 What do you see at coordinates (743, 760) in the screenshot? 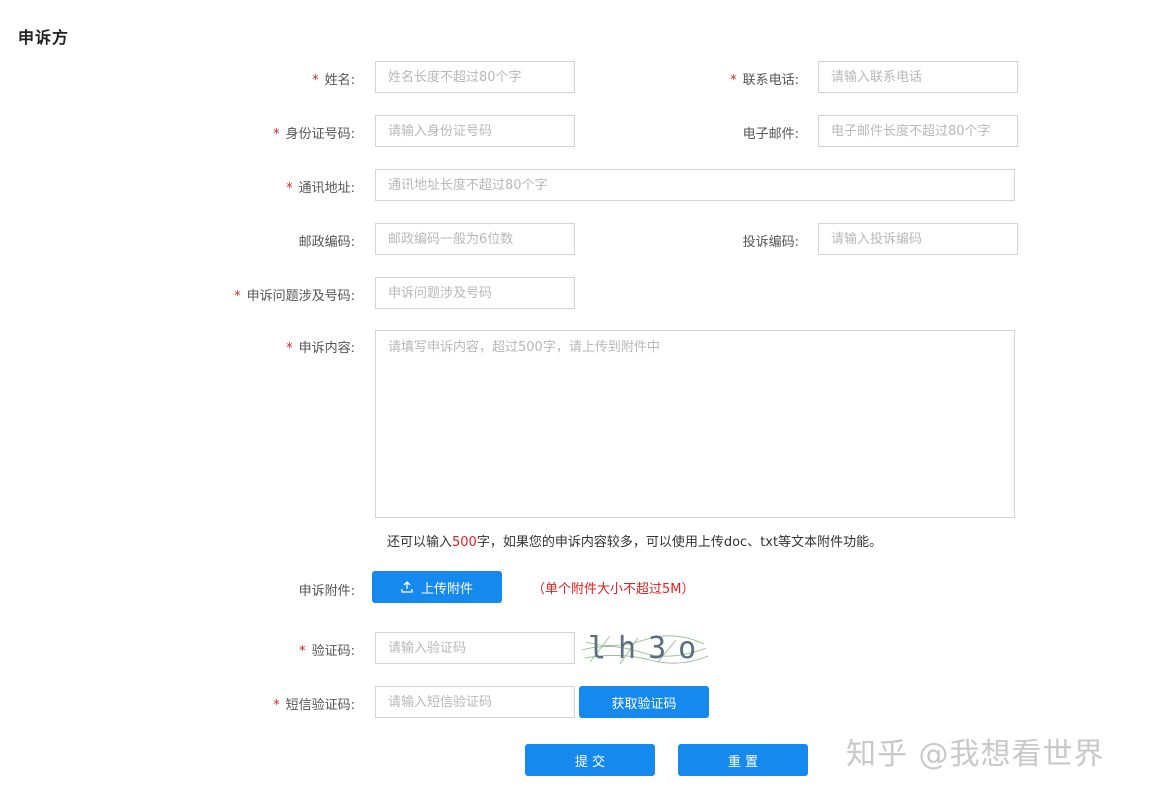
I see `reset-button: 重 置` at bounding box center [743, 760].